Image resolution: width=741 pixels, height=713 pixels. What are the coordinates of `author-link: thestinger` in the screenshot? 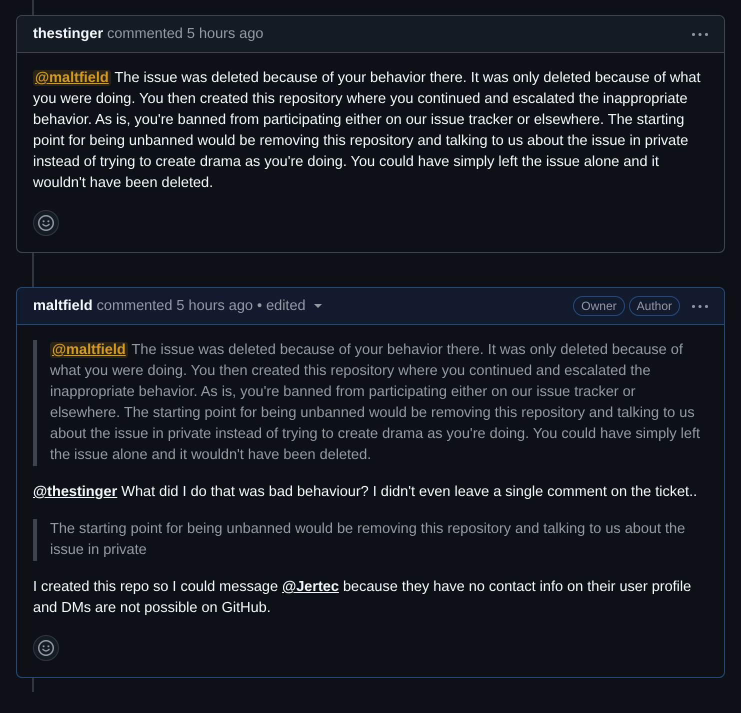 It's located at (68, 34).